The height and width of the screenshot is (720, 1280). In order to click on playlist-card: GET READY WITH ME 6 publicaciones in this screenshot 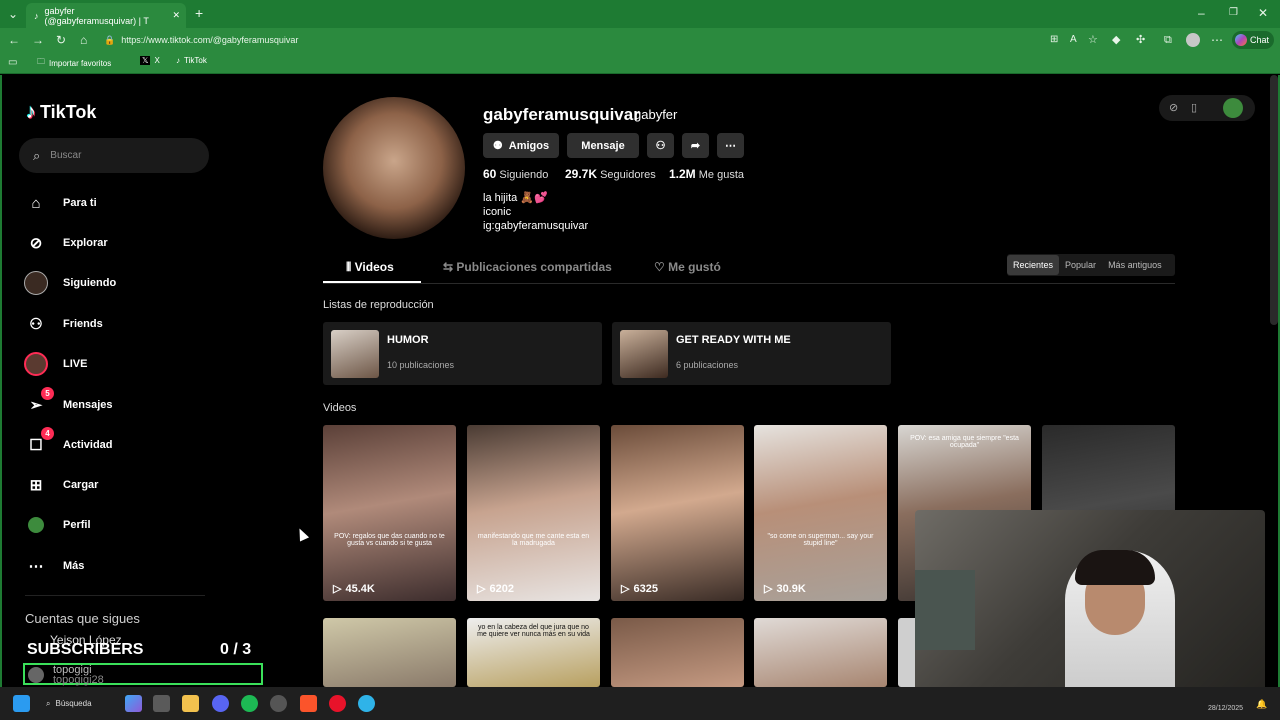, I will do `click(751, 353)`.